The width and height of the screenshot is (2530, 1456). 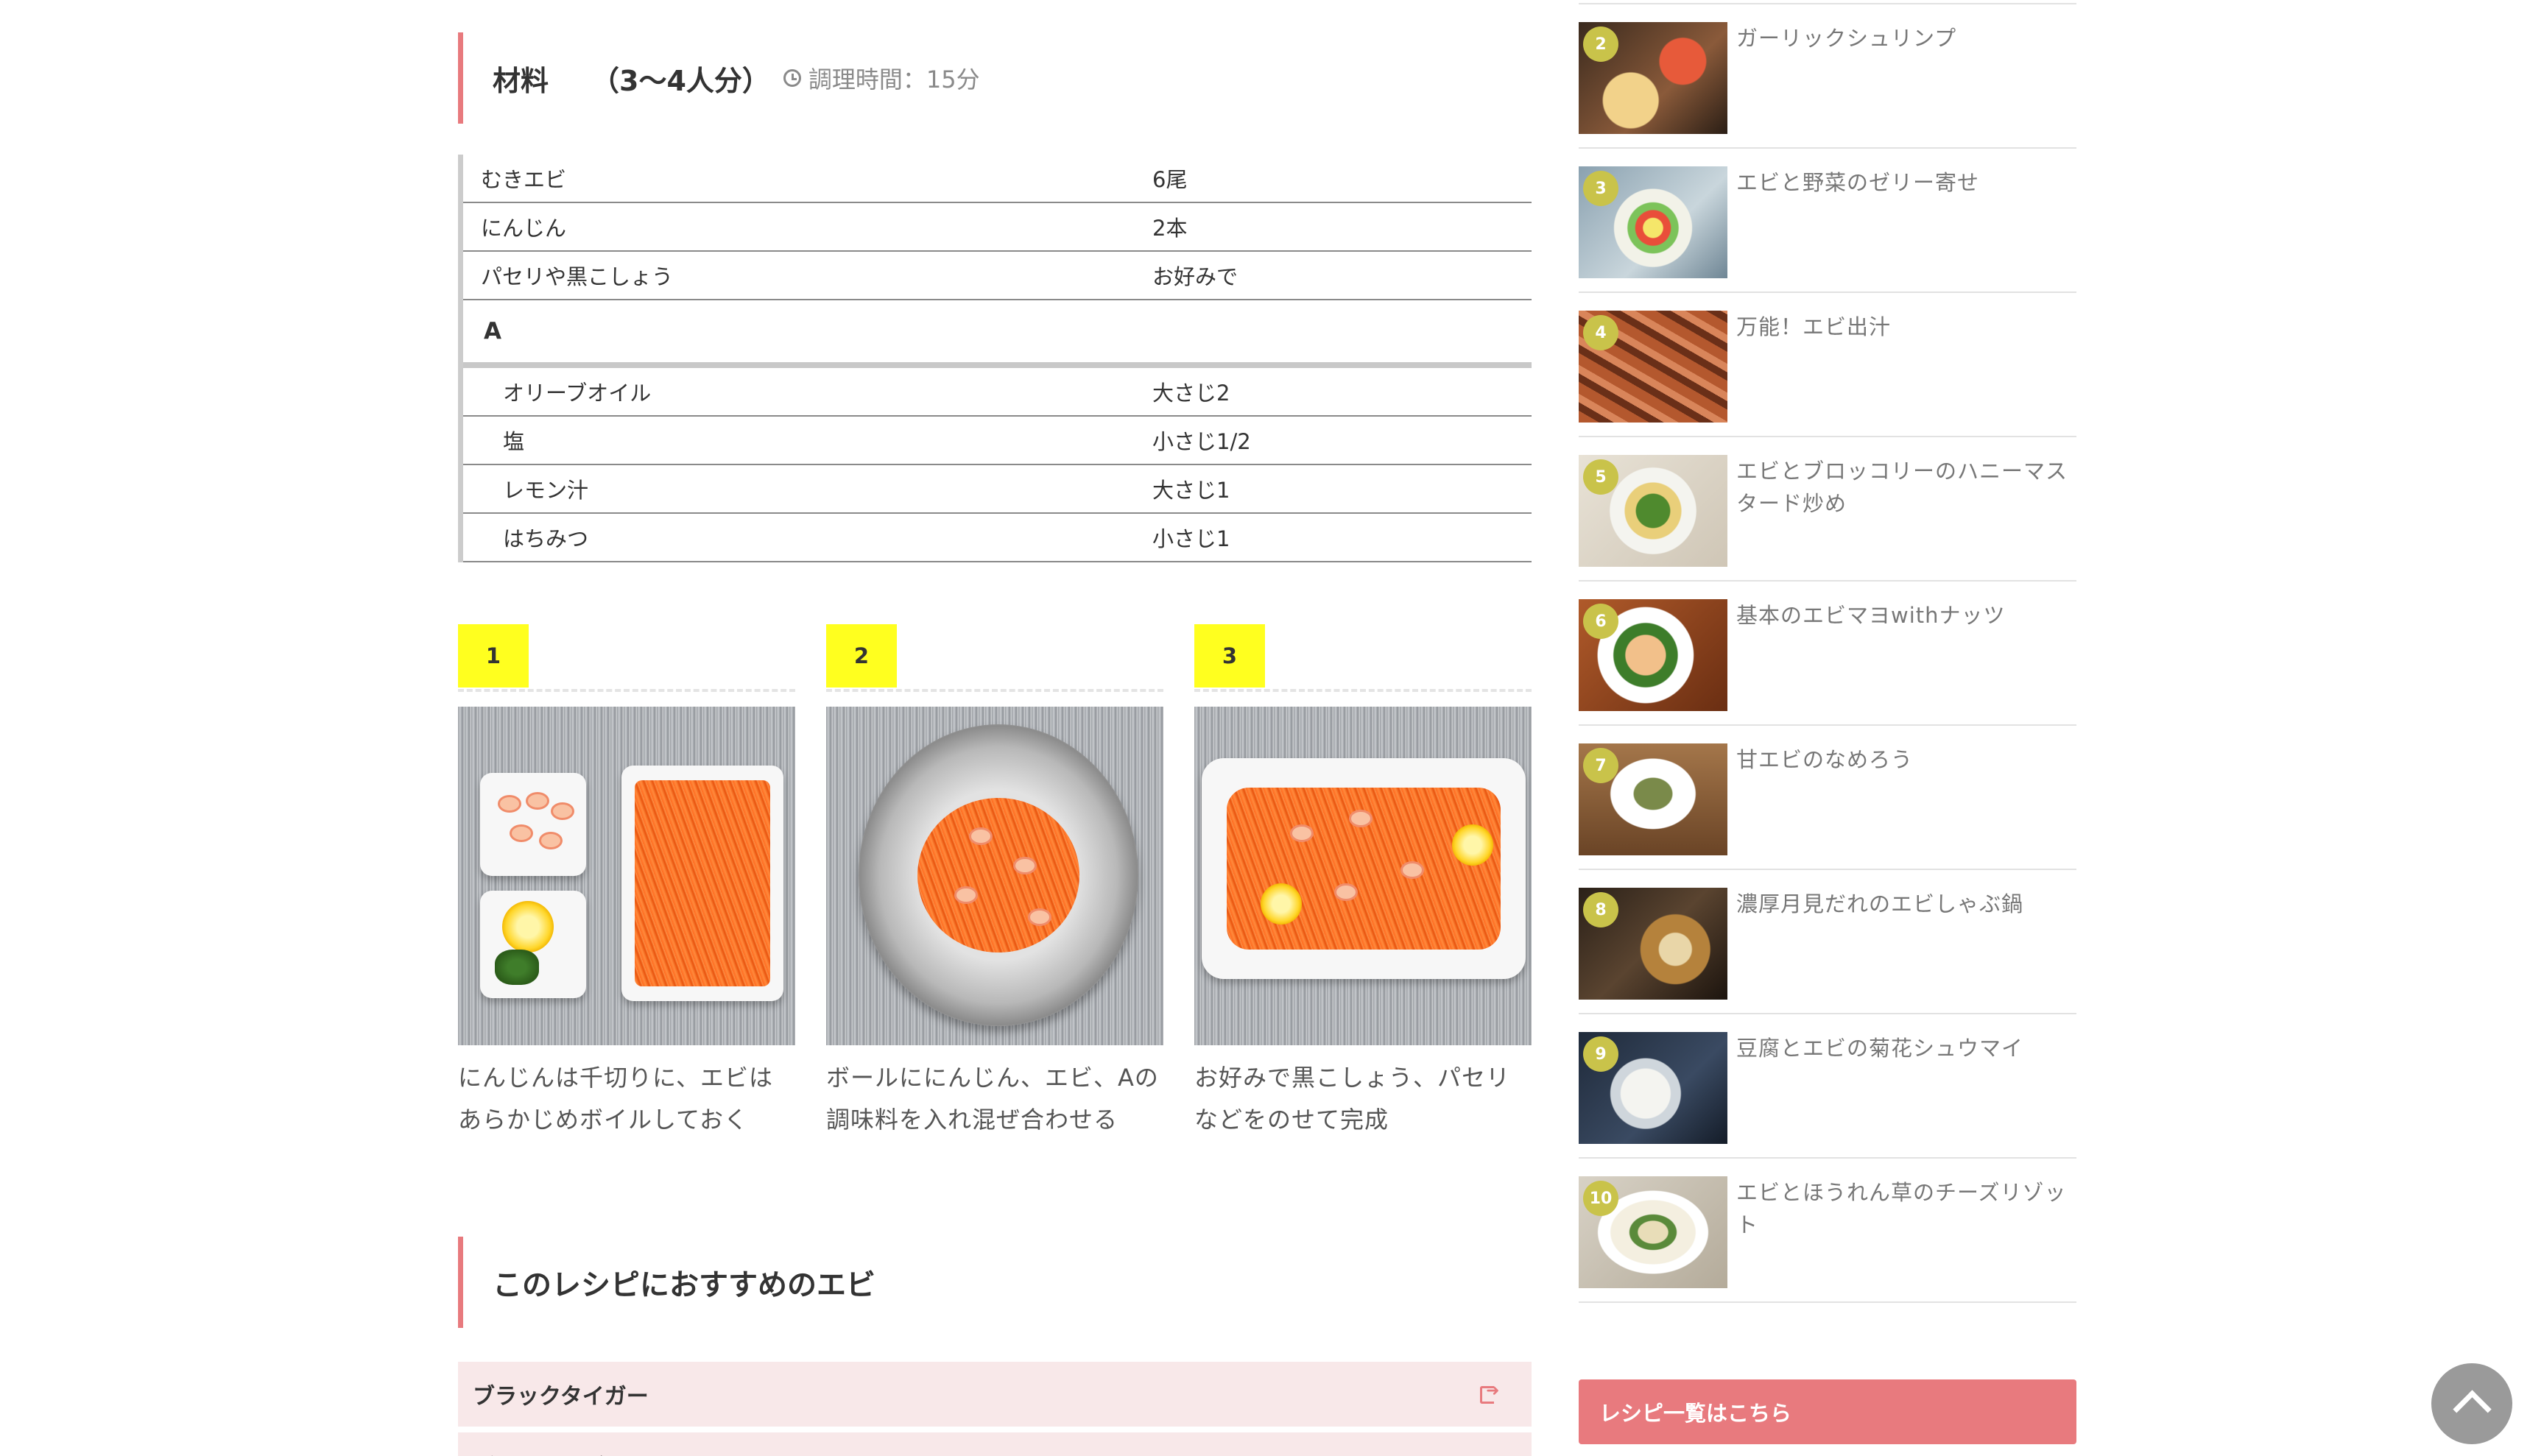 I want to click on ingredient-amount: 大さじ1, so click(x=1191, y=490).